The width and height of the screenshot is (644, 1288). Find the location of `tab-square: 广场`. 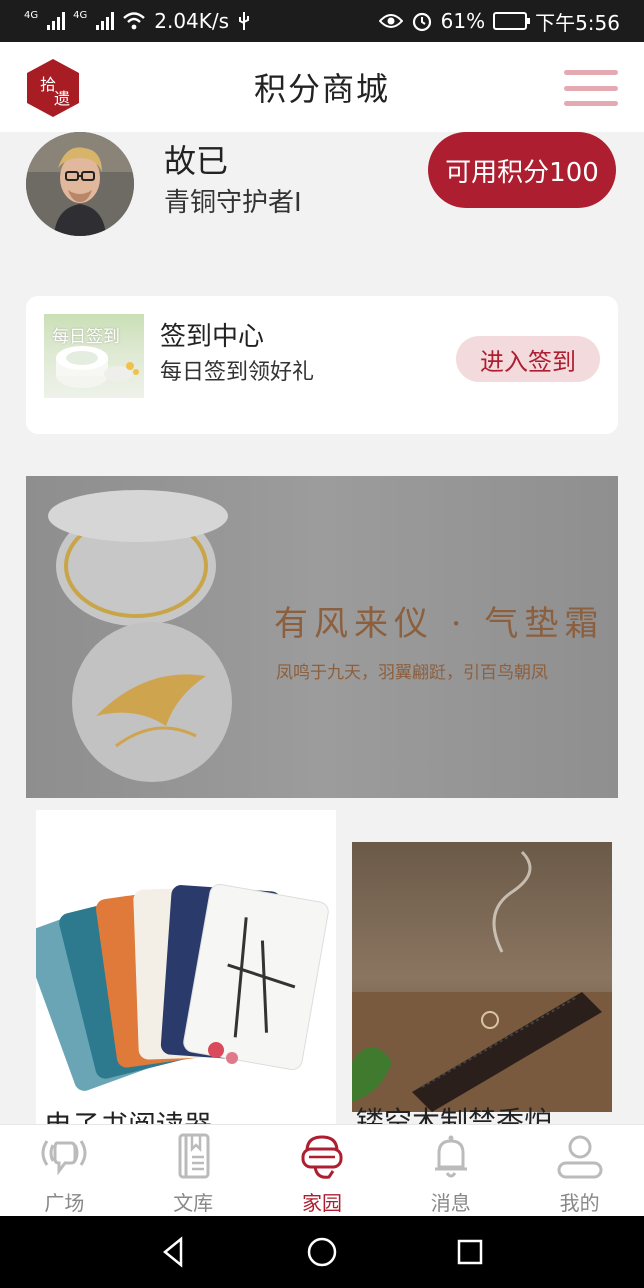

tab-square: 广场 is located at coordinates (64, 1170).